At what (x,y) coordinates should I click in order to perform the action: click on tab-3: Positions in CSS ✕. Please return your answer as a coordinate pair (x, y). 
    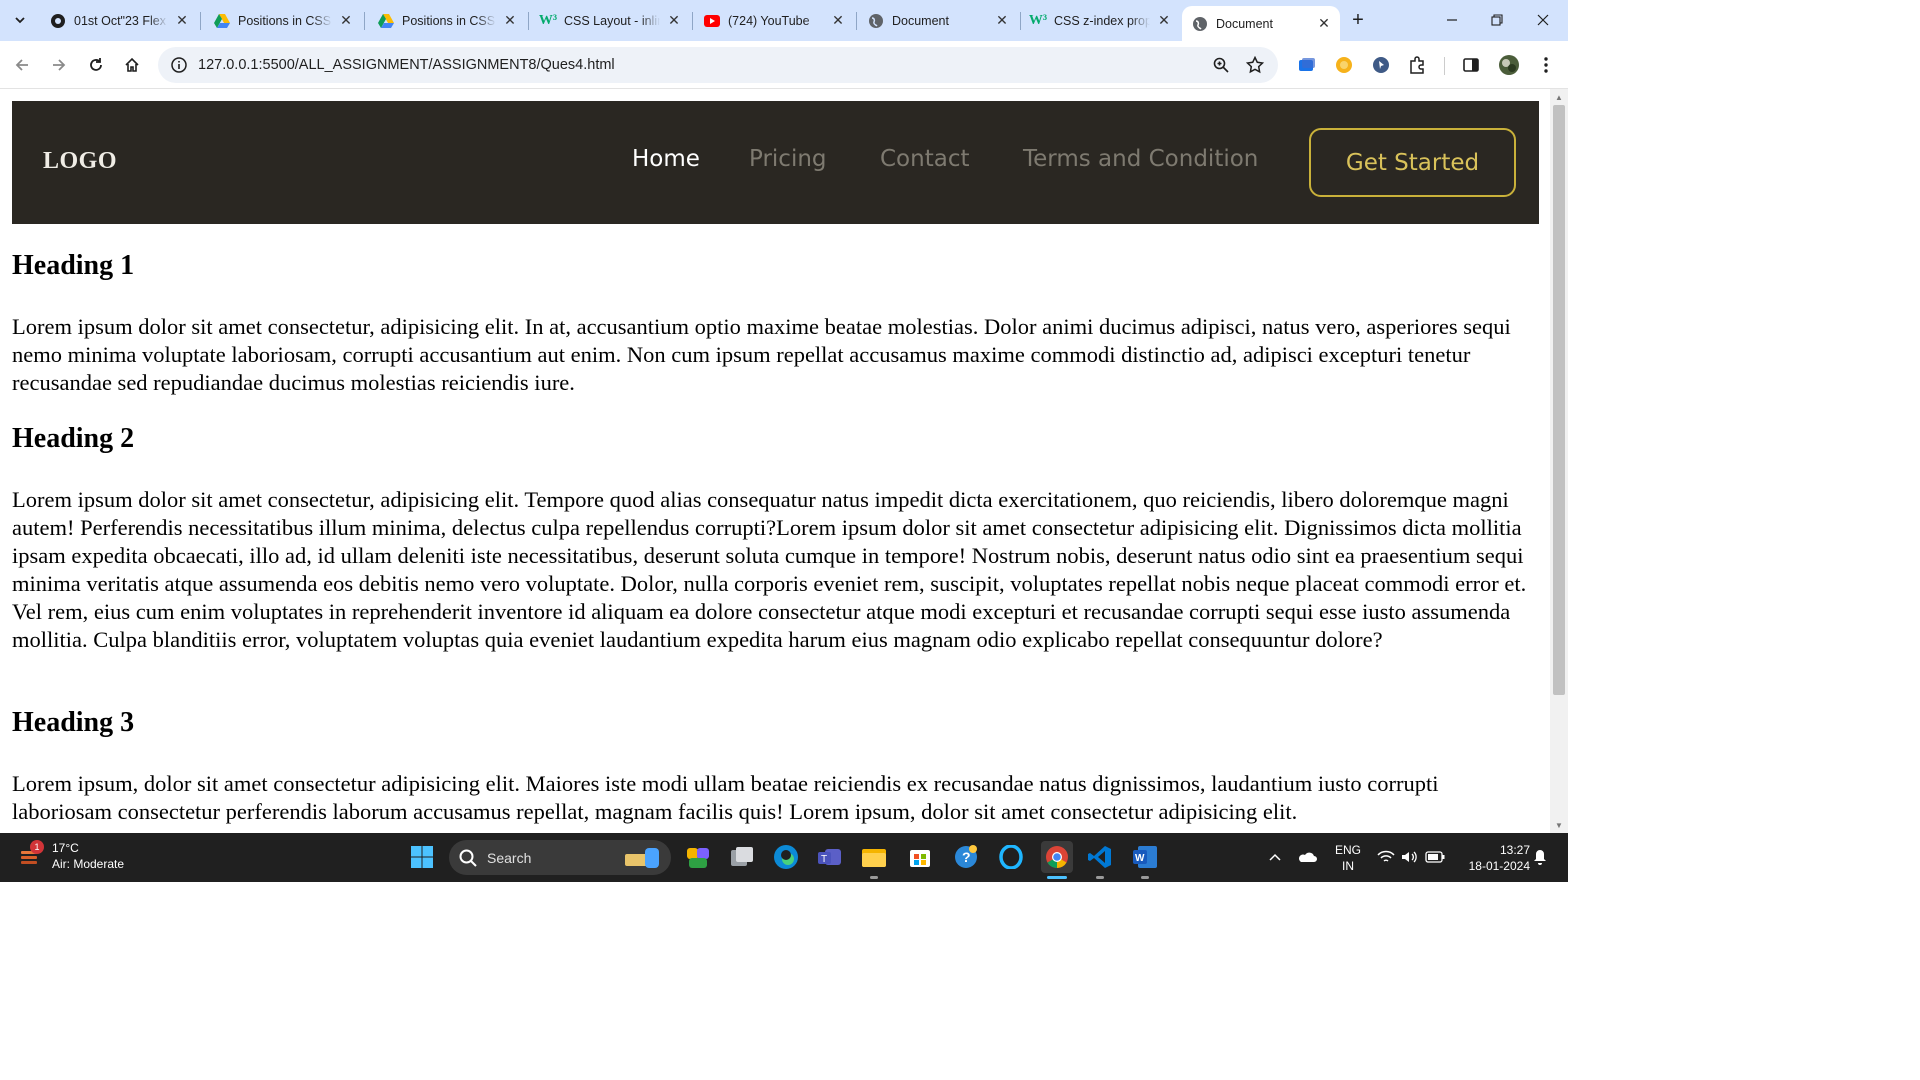
    Looking at the image, I should click on (447, 20).